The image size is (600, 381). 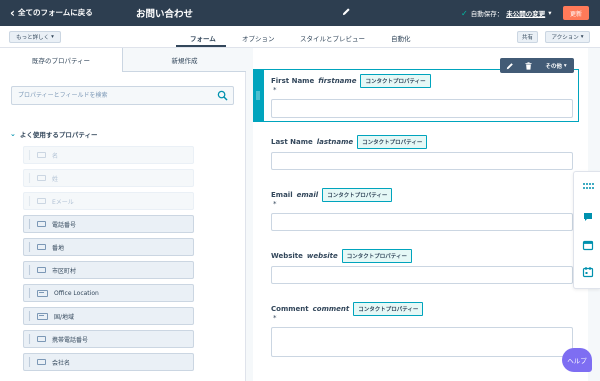 I want to click on tab-options: オプション, so click(x=258, y=38).